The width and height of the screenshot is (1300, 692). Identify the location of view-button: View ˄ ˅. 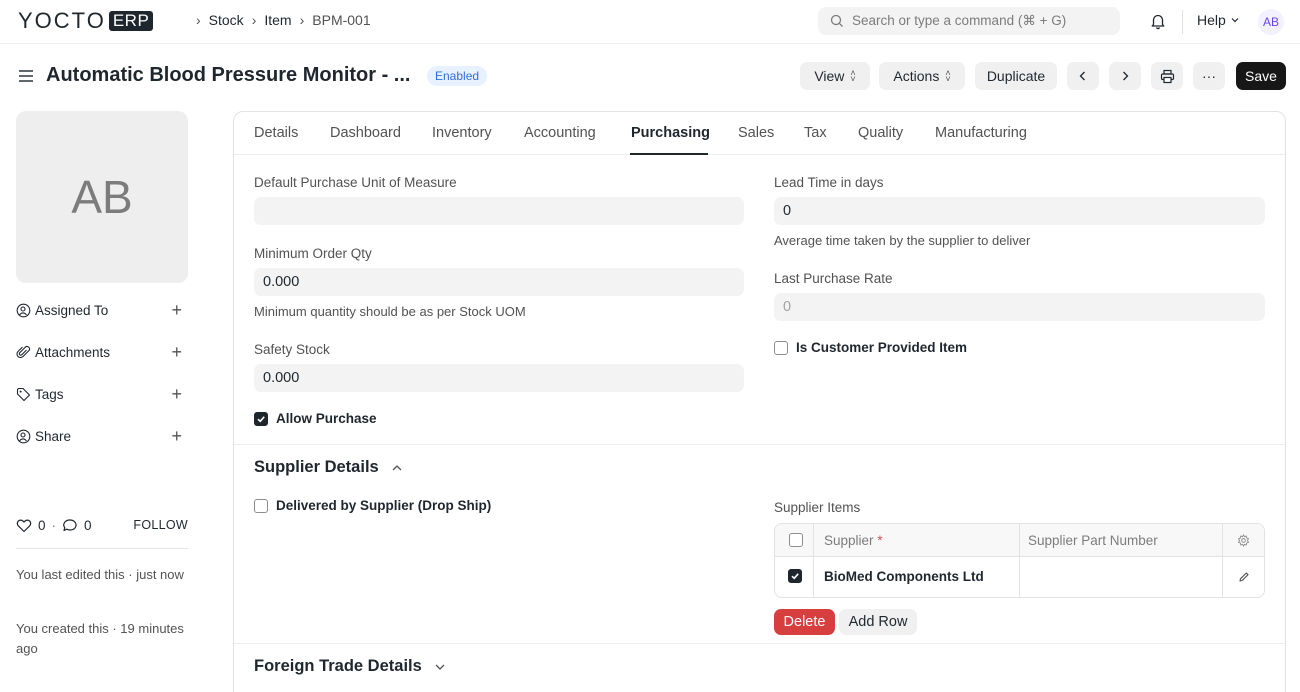
(835, 76).